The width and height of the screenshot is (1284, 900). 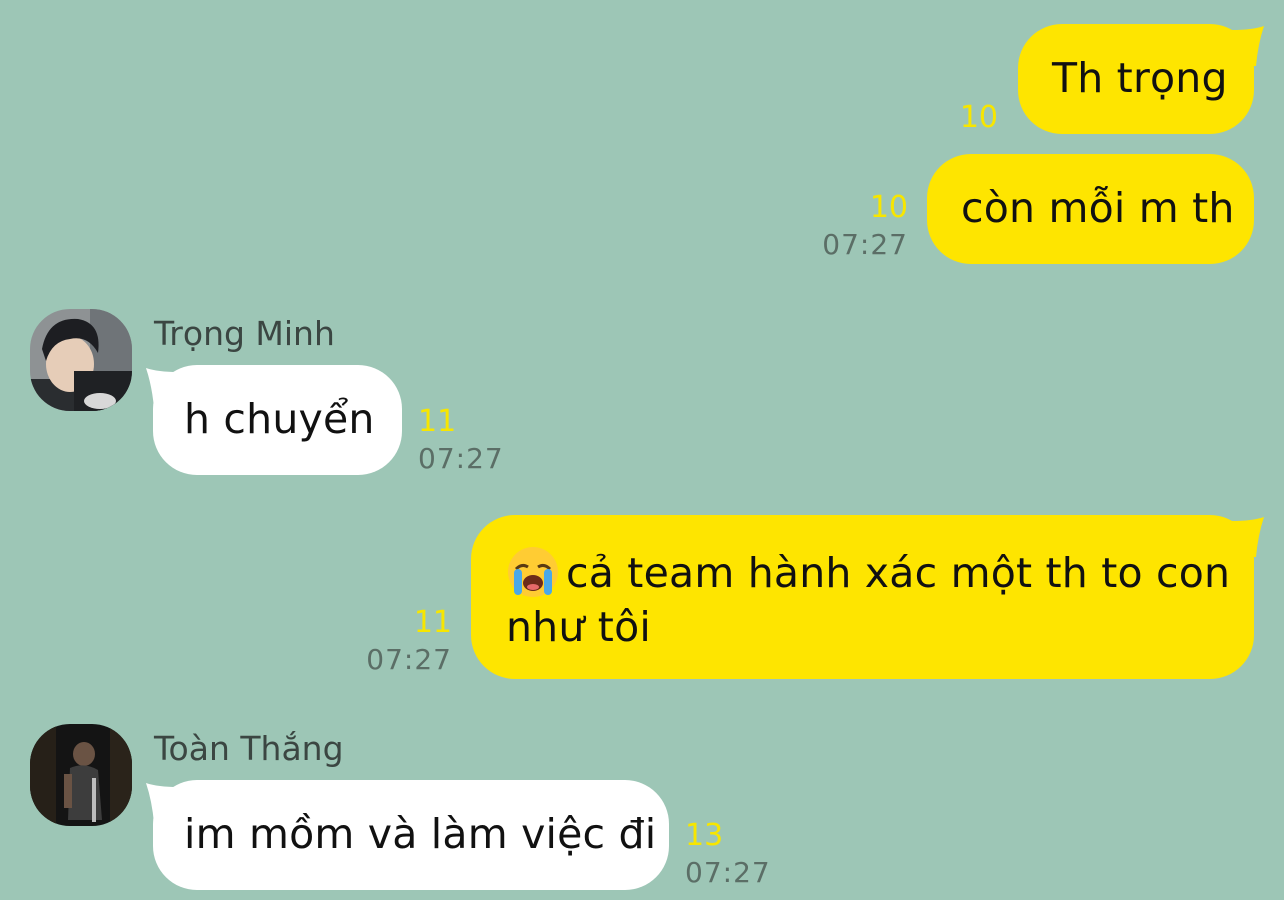 I want to click on message-line: như tôi, so click(x=880, y=627).